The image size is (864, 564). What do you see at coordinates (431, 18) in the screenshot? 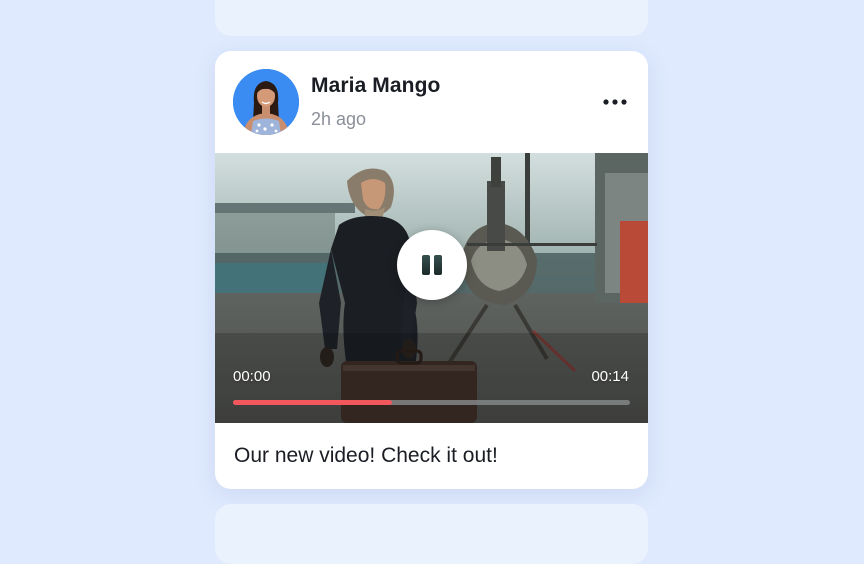
I see `previous-post-card` at bounding box center [431, 18].